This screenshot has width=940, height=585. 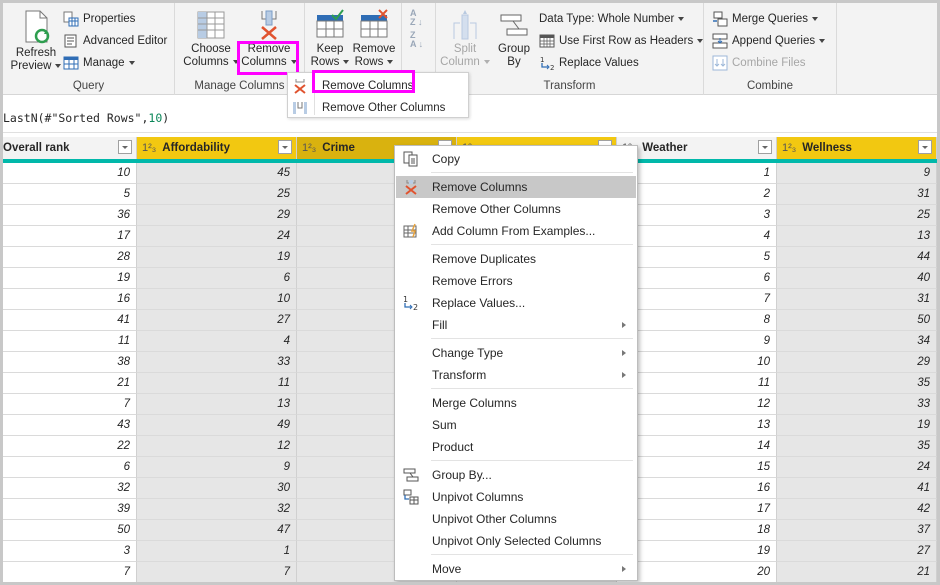 I want to click on sort-ascending-button: AZ ↓, so click(x=416, y=18).